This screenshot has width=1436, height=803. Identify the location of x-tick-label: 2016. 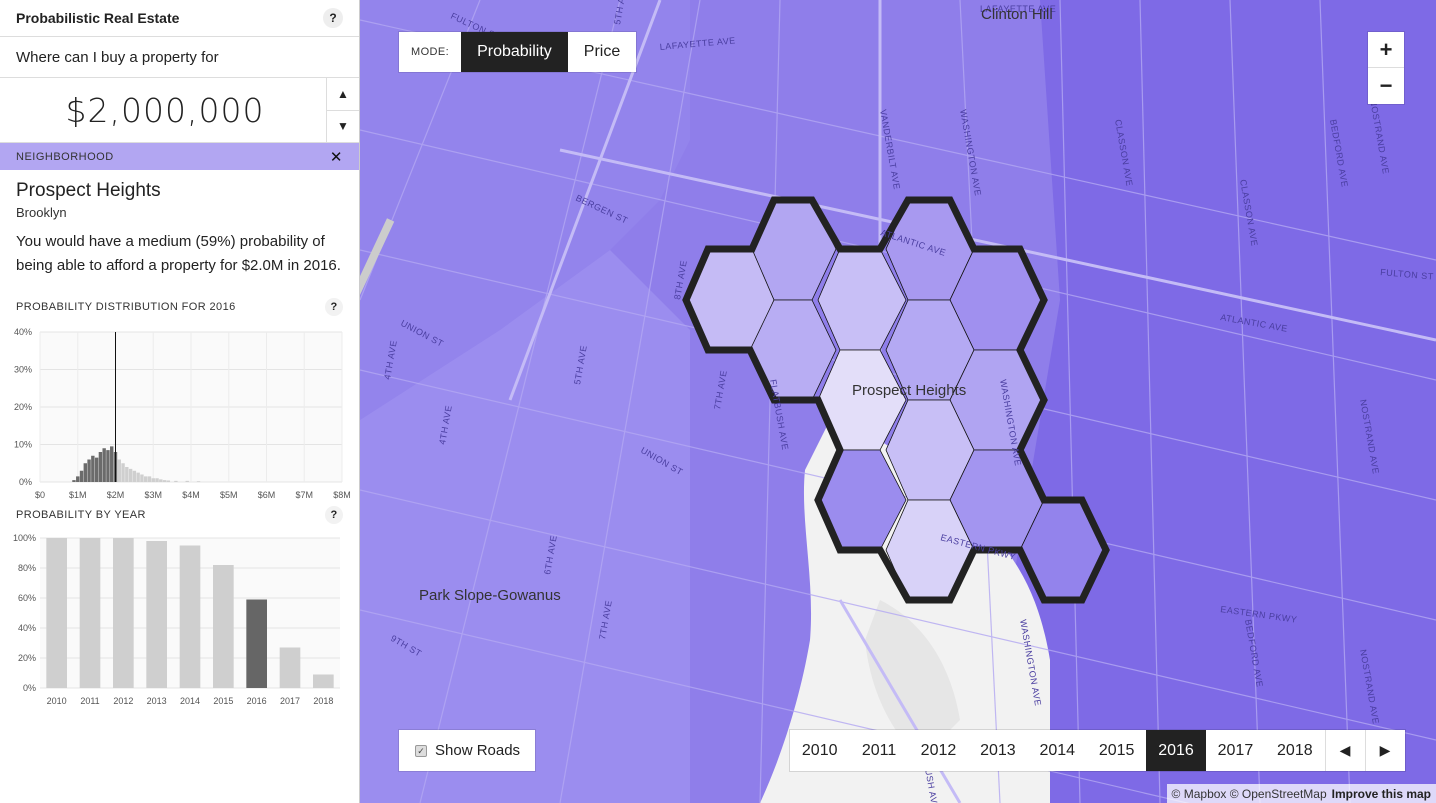
(257, 701).